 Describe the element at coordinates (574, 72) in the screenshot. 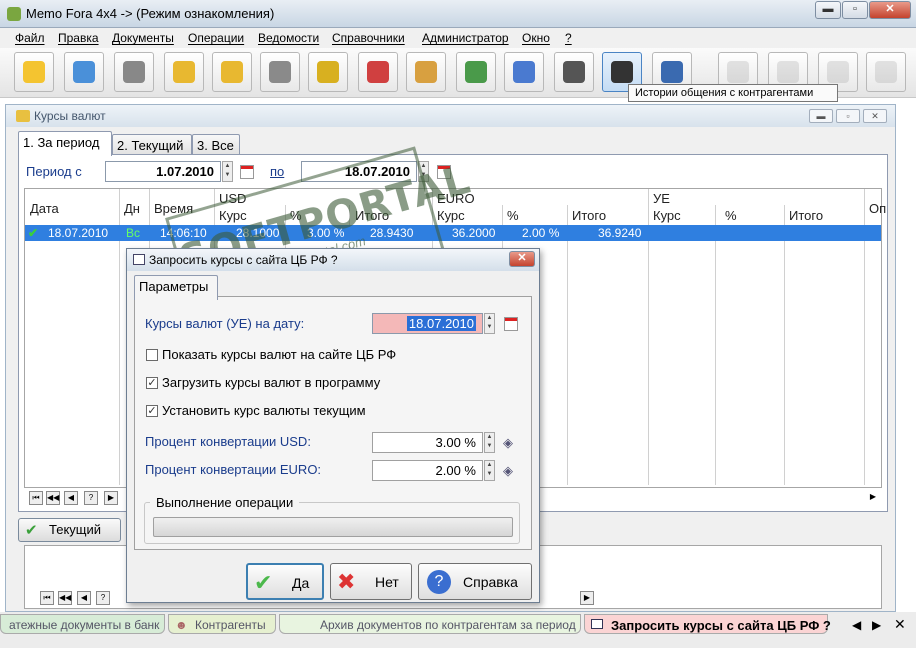

I see `binoculars-button` at that location.